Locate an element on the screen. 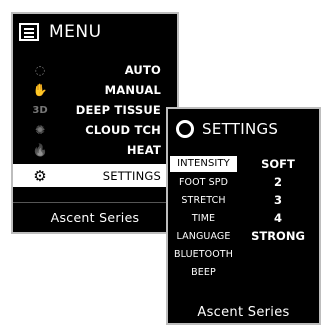 The width and height of the screenshot is (323, 327). value-soft: SOFT is located at coordinates (278, 164).